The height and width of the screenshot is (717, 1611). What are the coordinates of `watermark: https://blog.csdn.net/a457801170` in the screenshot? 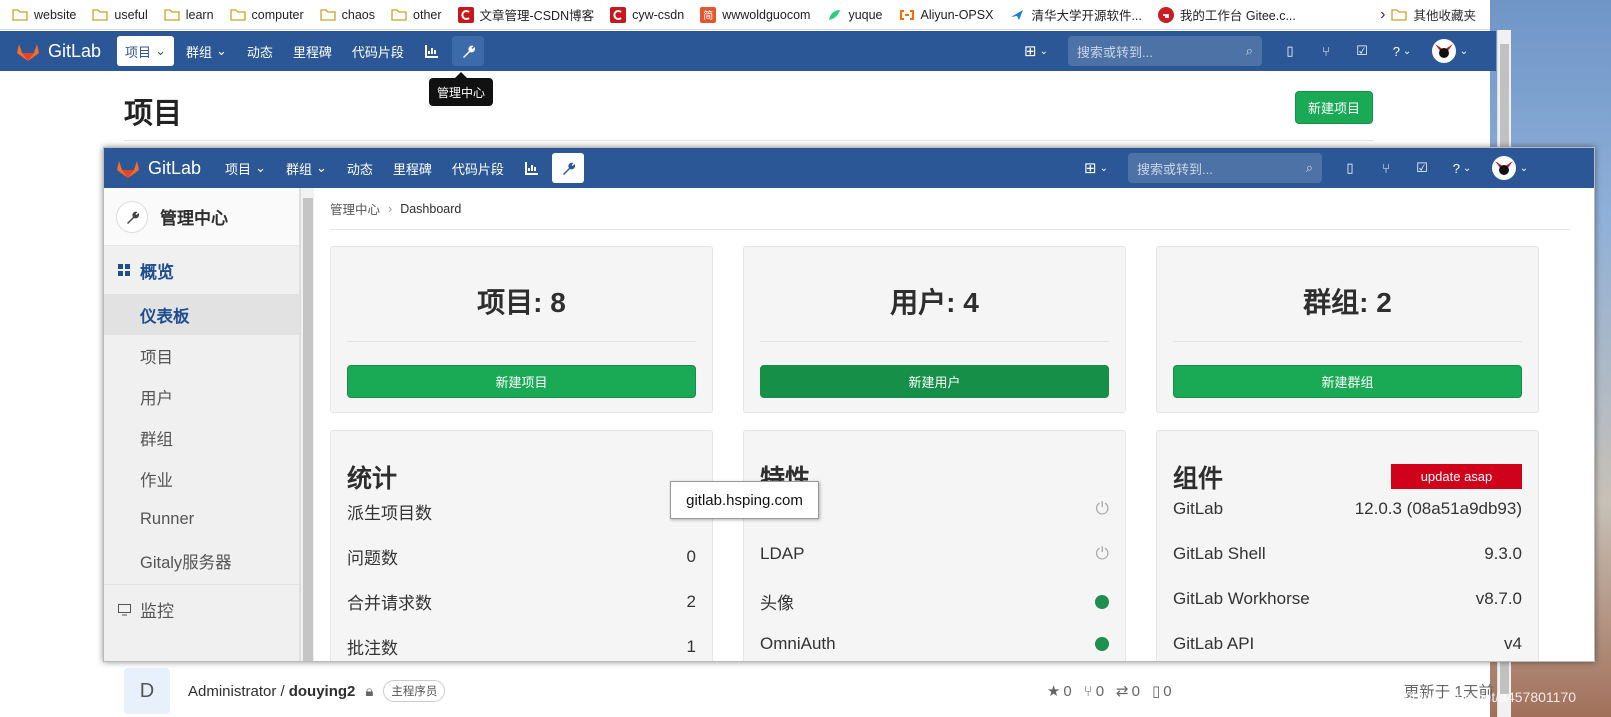 It's located at (1473, 697).